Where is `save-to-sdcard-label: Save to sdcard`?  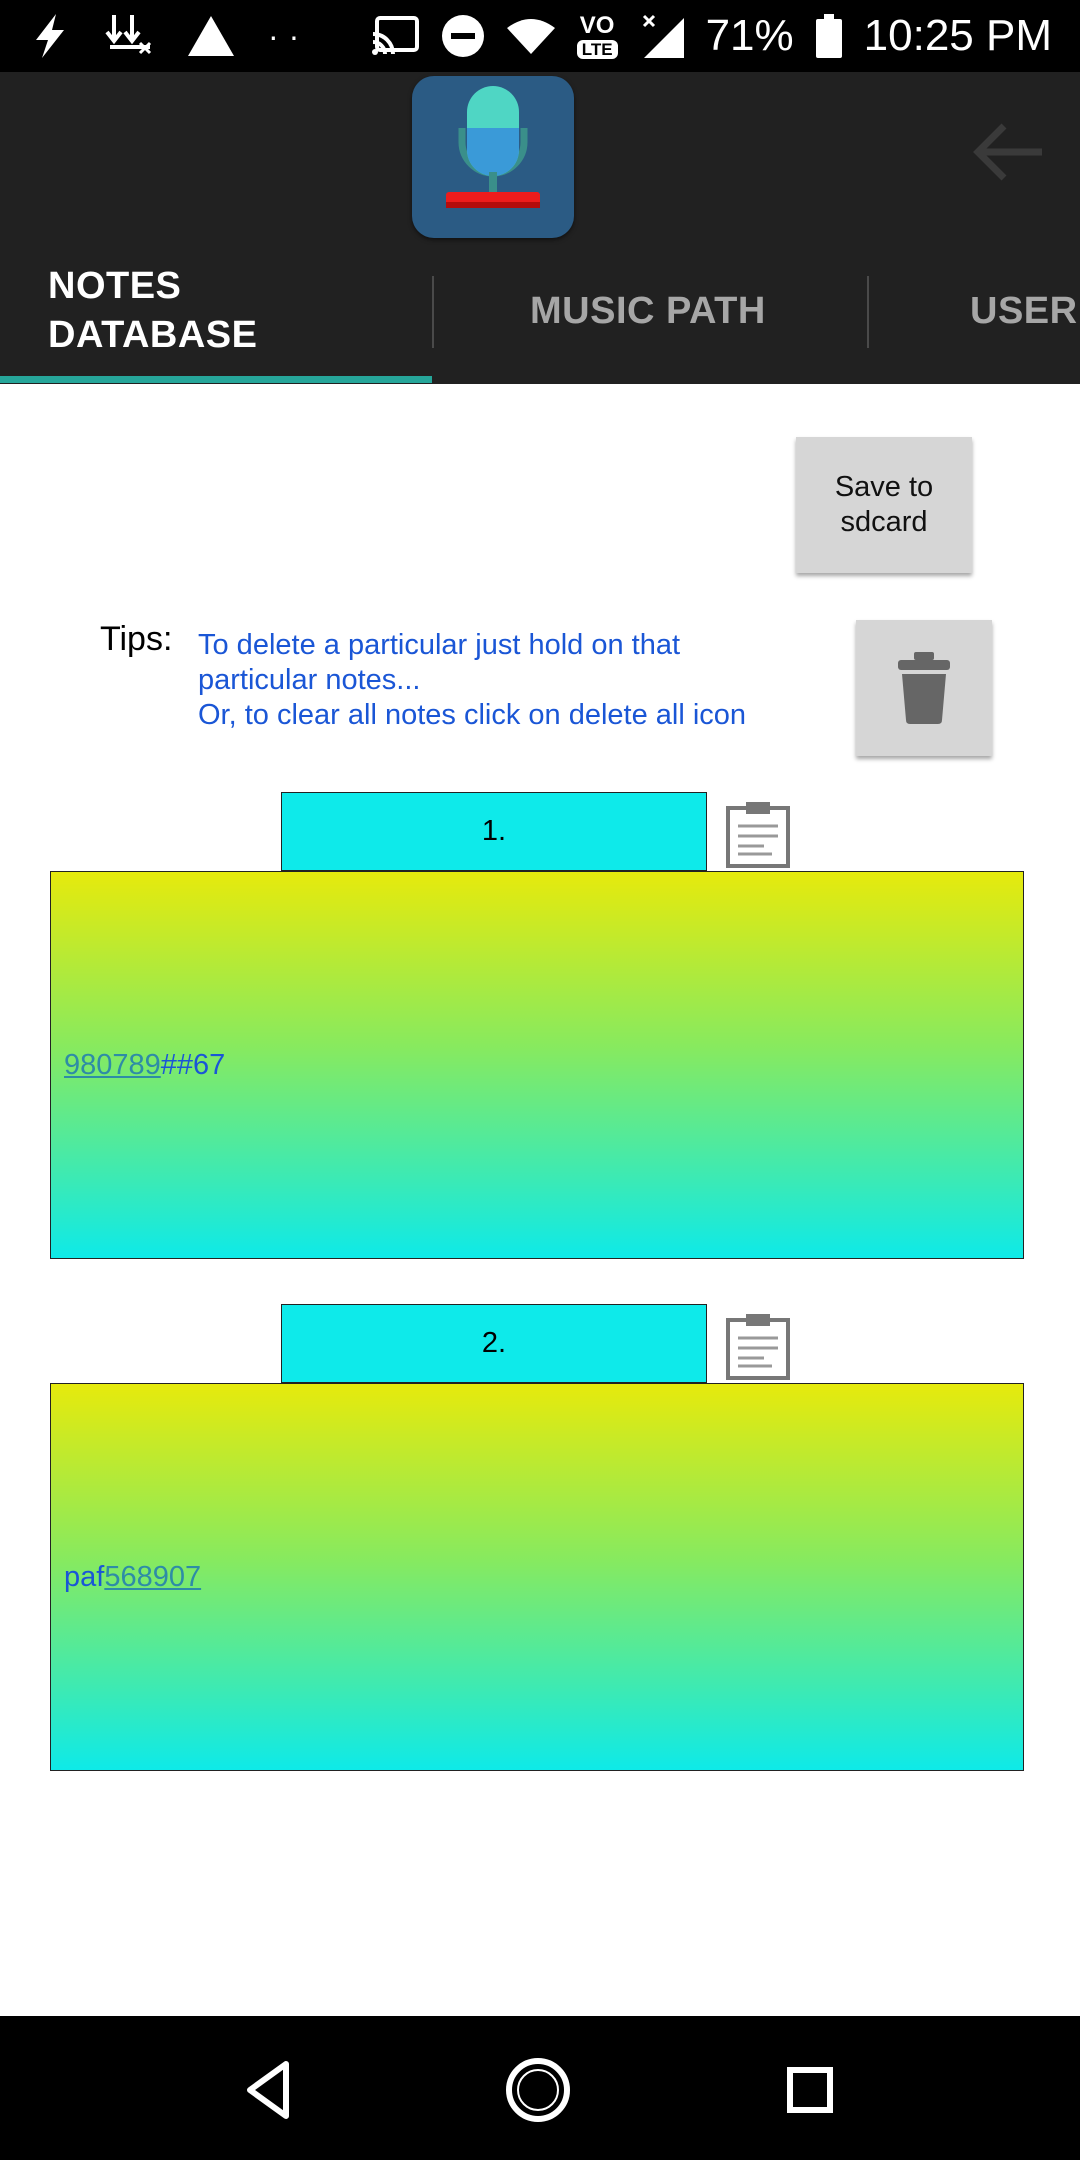
save-to-sdcard-label: Save to sdcard is located at coordinates (884, 505).